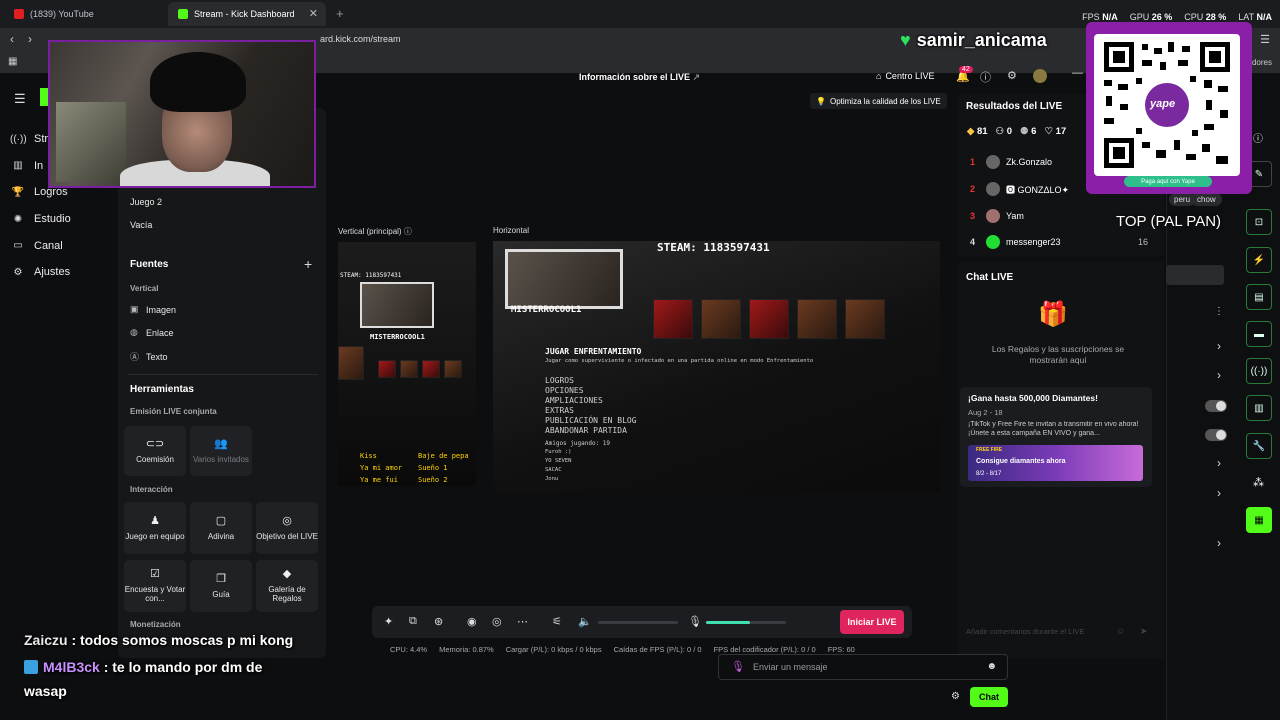 This screenshot has width=1280, height=720. What do you see at coordinates (985, 77) in the screenshot?
I see `help-icon: ⓘ` at bounding box center [985, 77].